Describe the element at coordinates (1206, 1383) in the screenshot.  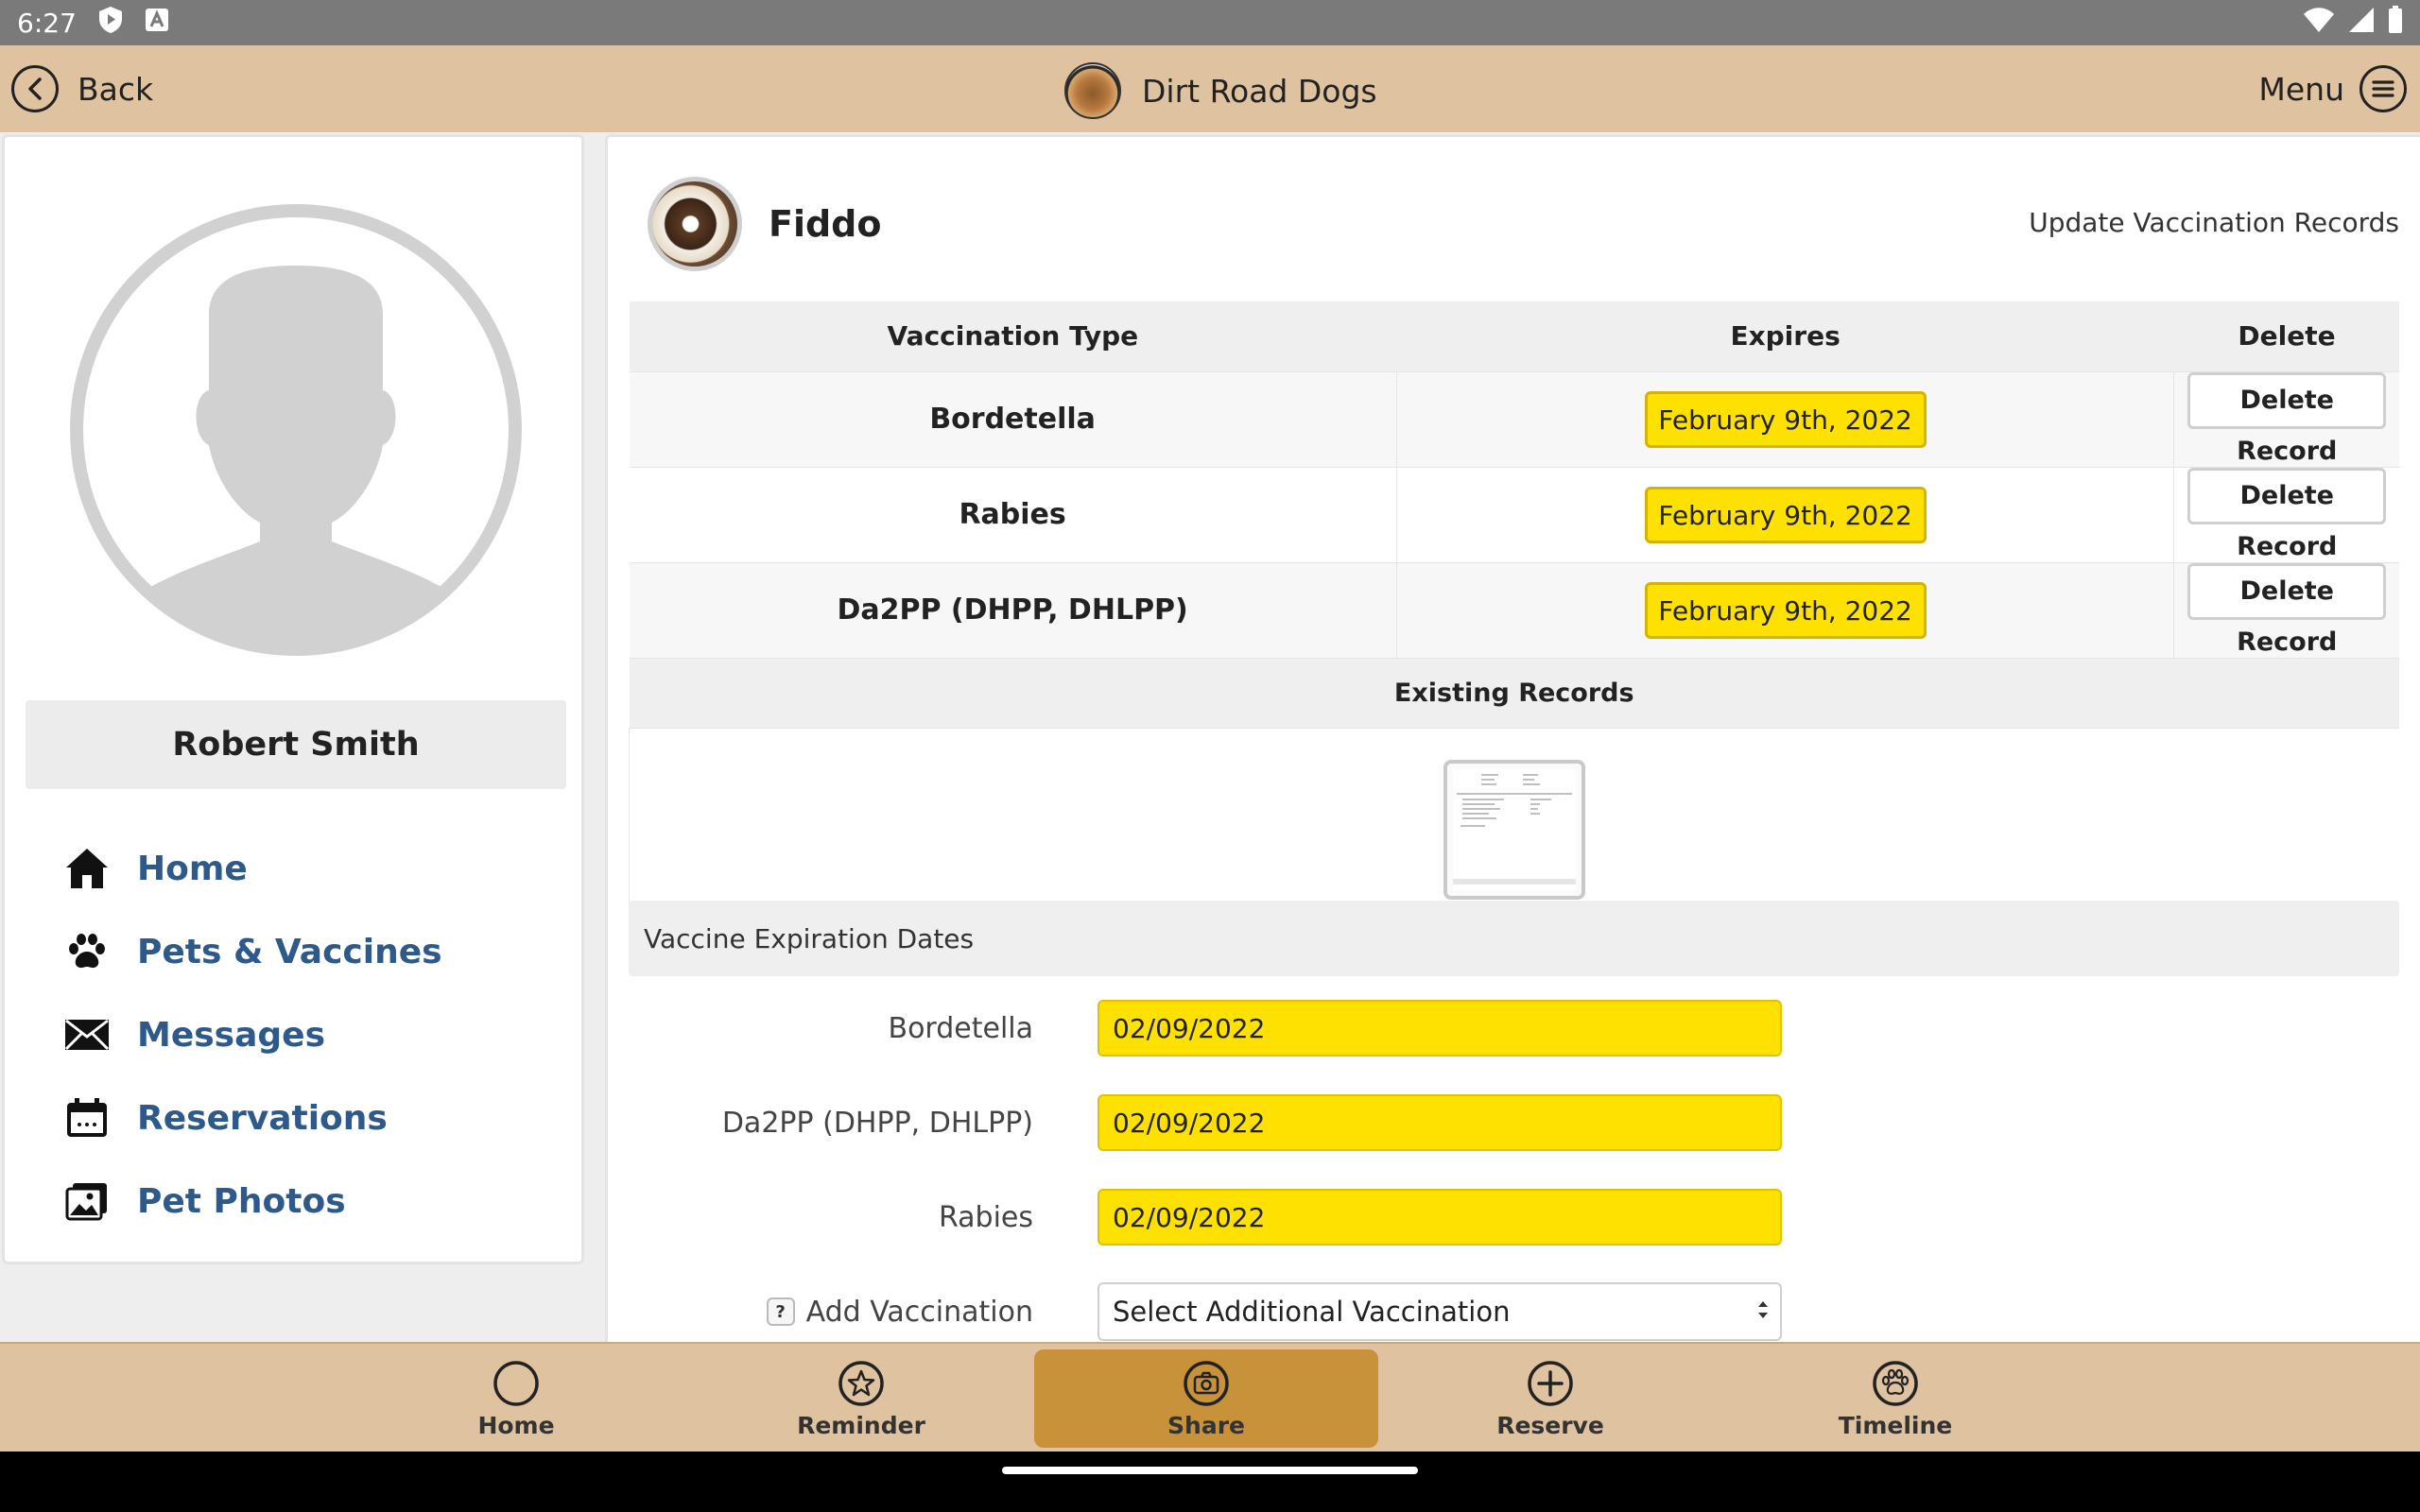
I see `camera-icon` at that location.